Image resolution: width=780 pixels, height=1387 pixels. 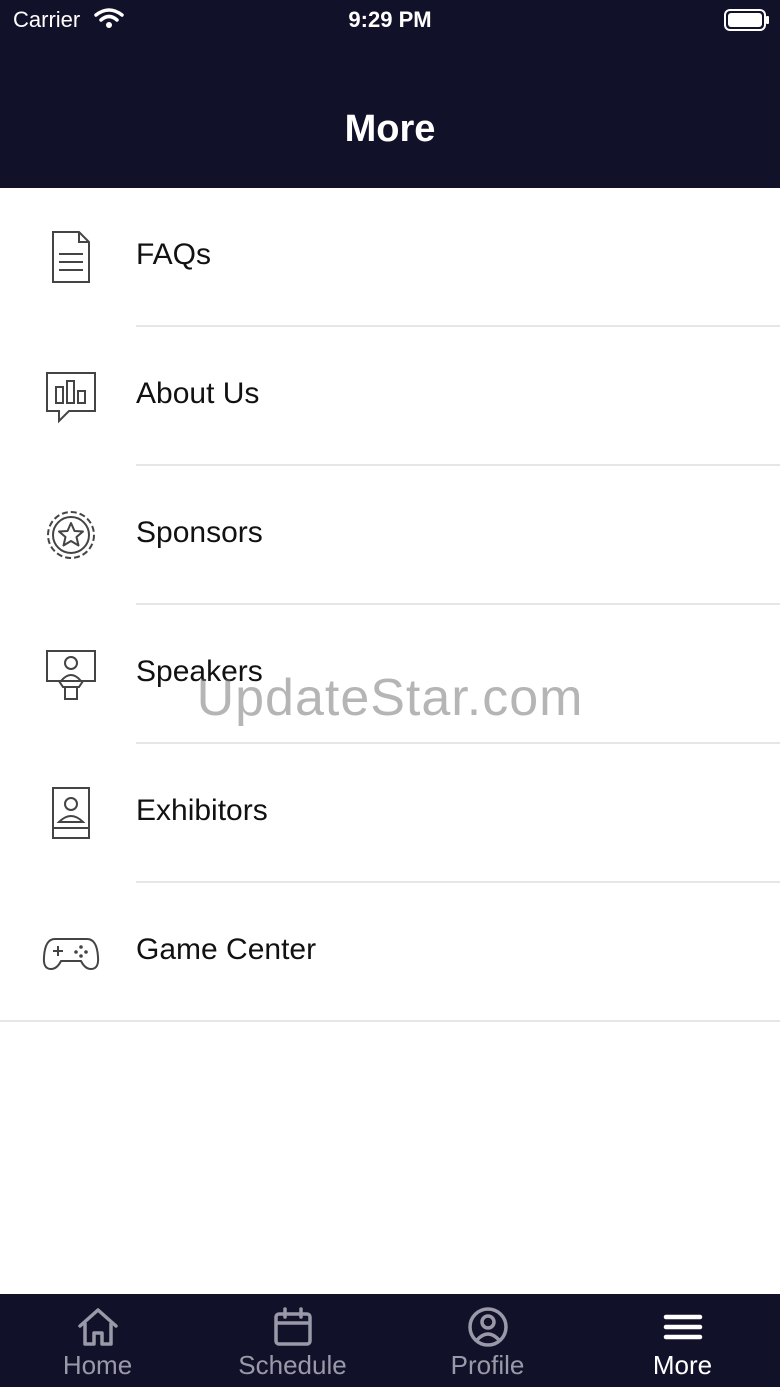 What do you see at coordinates (292, 1365) in the screenshot?
I see `tab-label: Schedule` at bounding box center [292, 1365].